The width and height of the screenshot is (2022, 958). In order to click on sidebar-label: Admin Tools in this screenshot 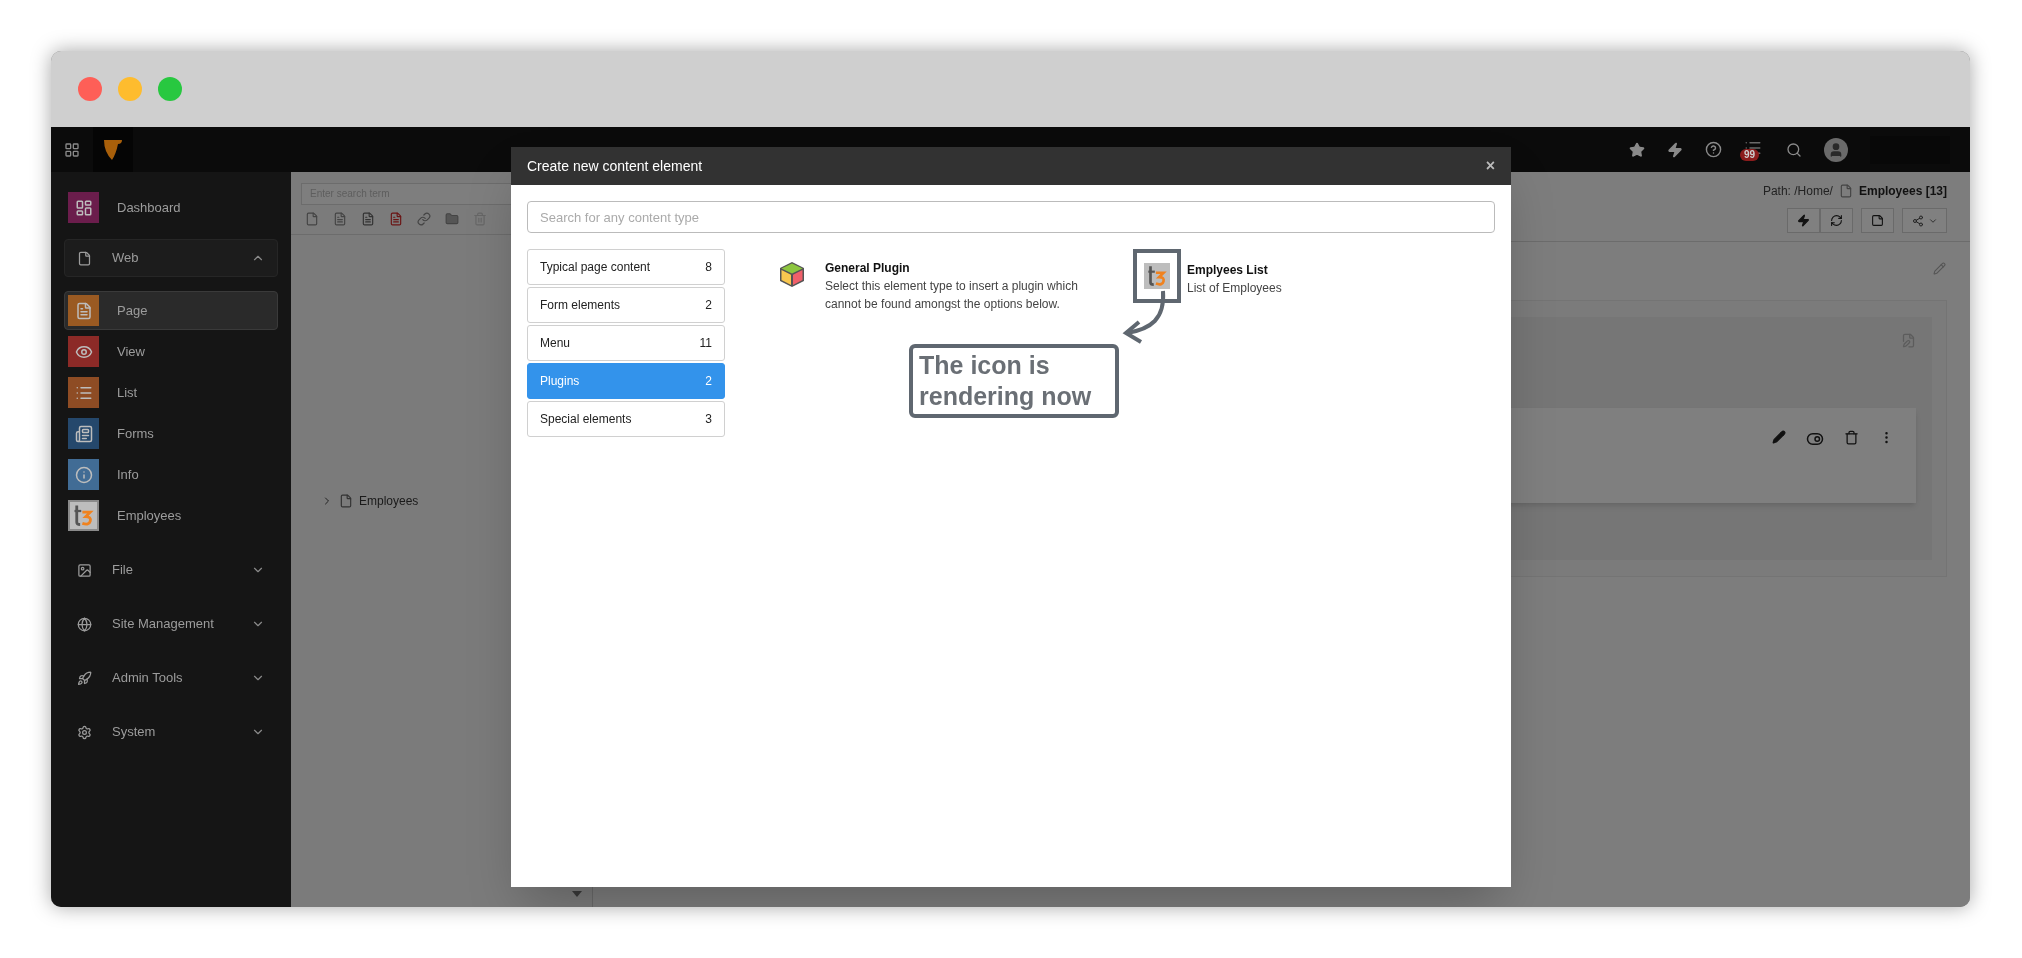, I will do `click(148, 678)`.